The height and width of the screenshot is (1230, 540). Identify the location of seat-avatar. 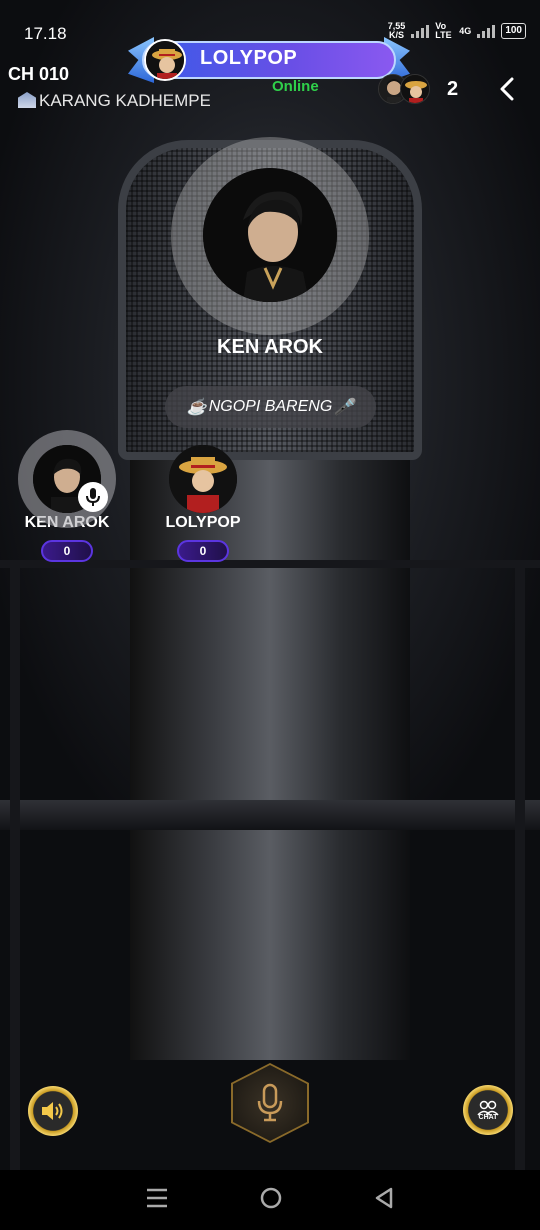
(203, 479).